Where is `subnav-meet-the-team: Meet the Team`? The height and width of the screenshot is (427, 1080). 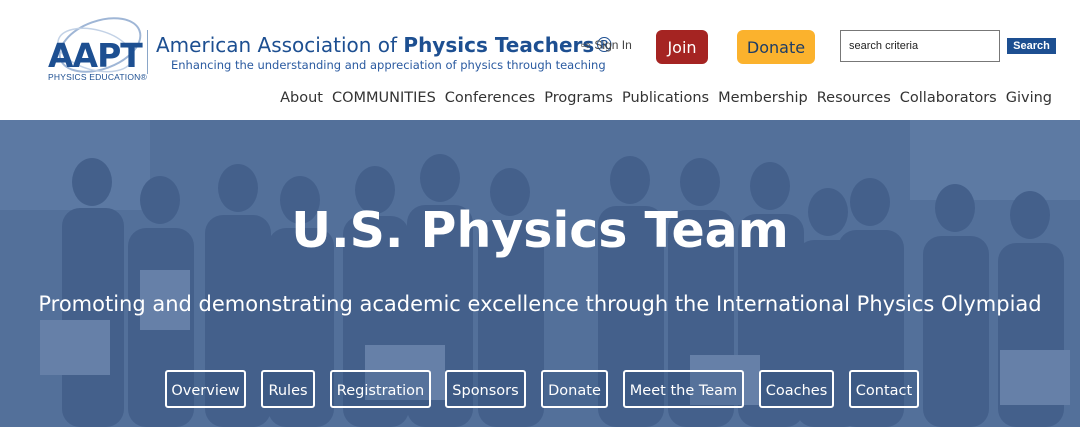 subnav-meet-the-team: Meet the Team is located at coordinates (683, 389).